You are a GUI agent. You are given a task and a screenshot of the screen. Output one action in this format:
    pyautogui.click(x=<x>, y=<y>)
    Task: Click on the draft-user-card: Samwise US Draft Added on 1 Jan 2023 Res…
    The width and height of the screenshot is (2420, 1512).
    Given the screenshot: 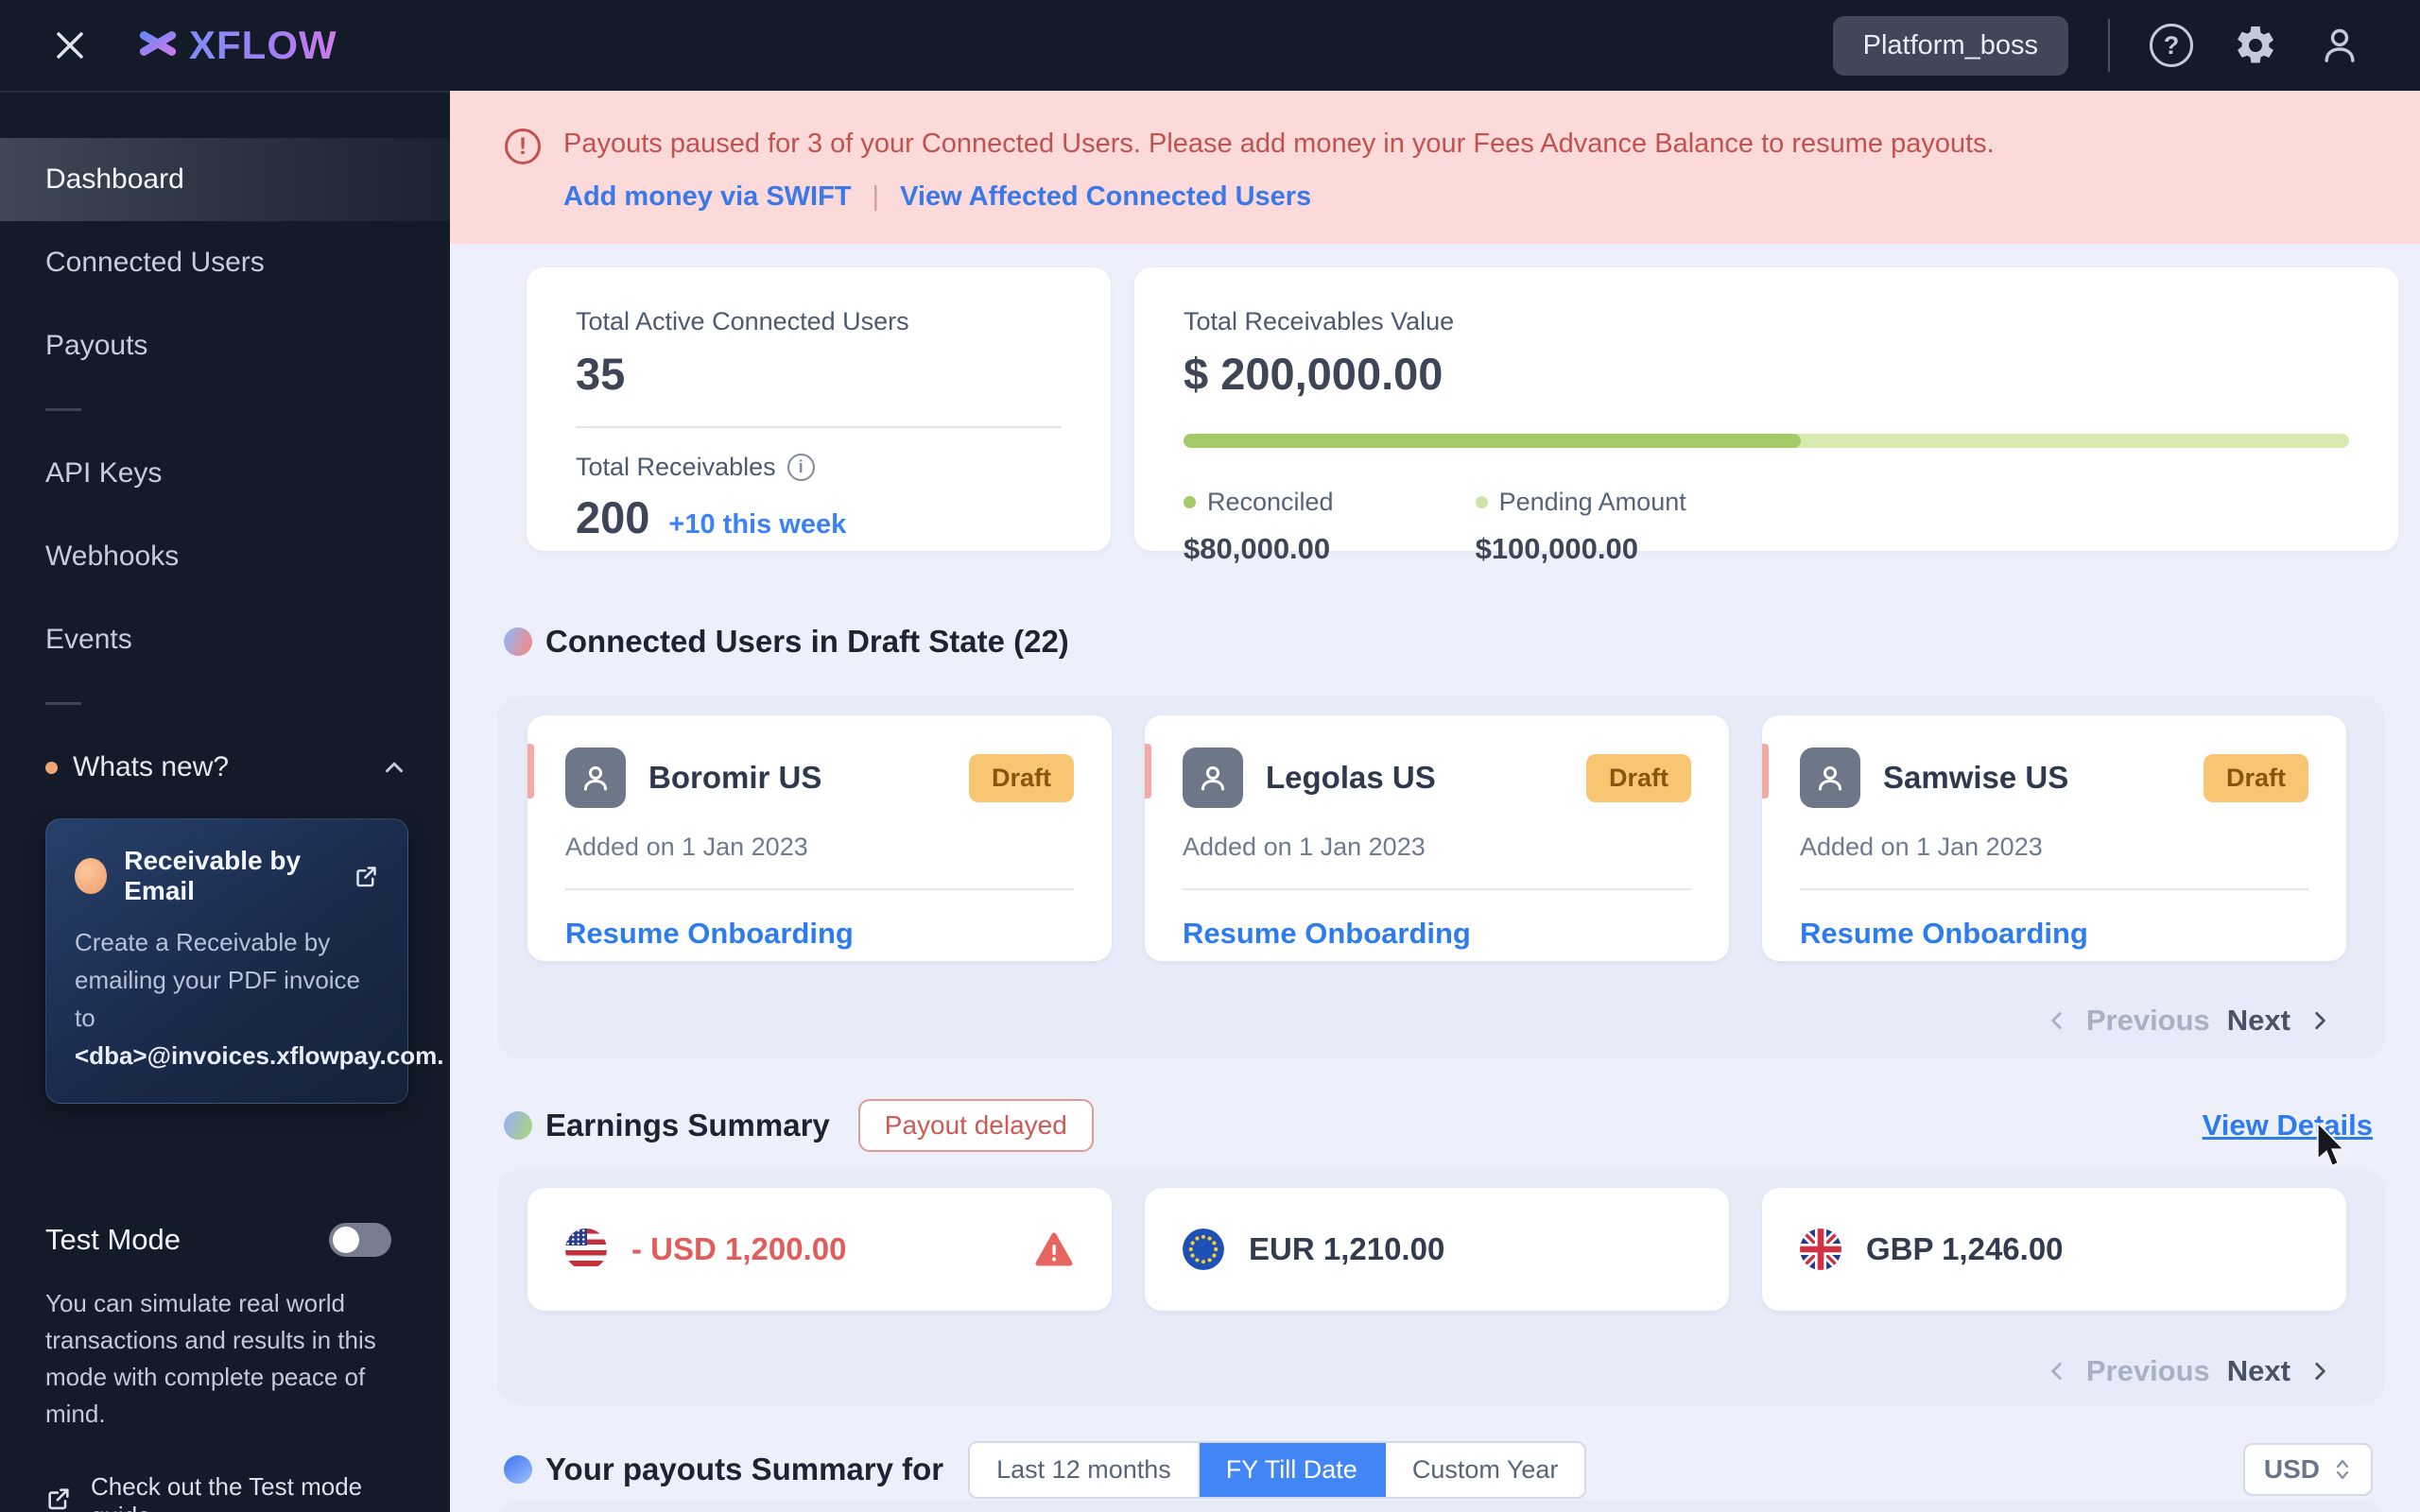 What is the action you would take?
    pyautogui.click(x=2054, y=838)
    